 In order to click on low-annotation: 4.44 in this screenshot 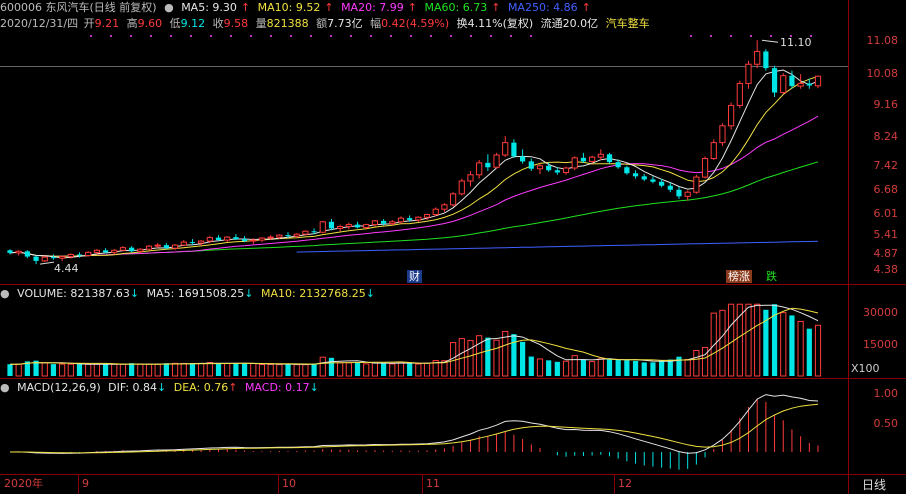, I will do `click(66, 268)`.